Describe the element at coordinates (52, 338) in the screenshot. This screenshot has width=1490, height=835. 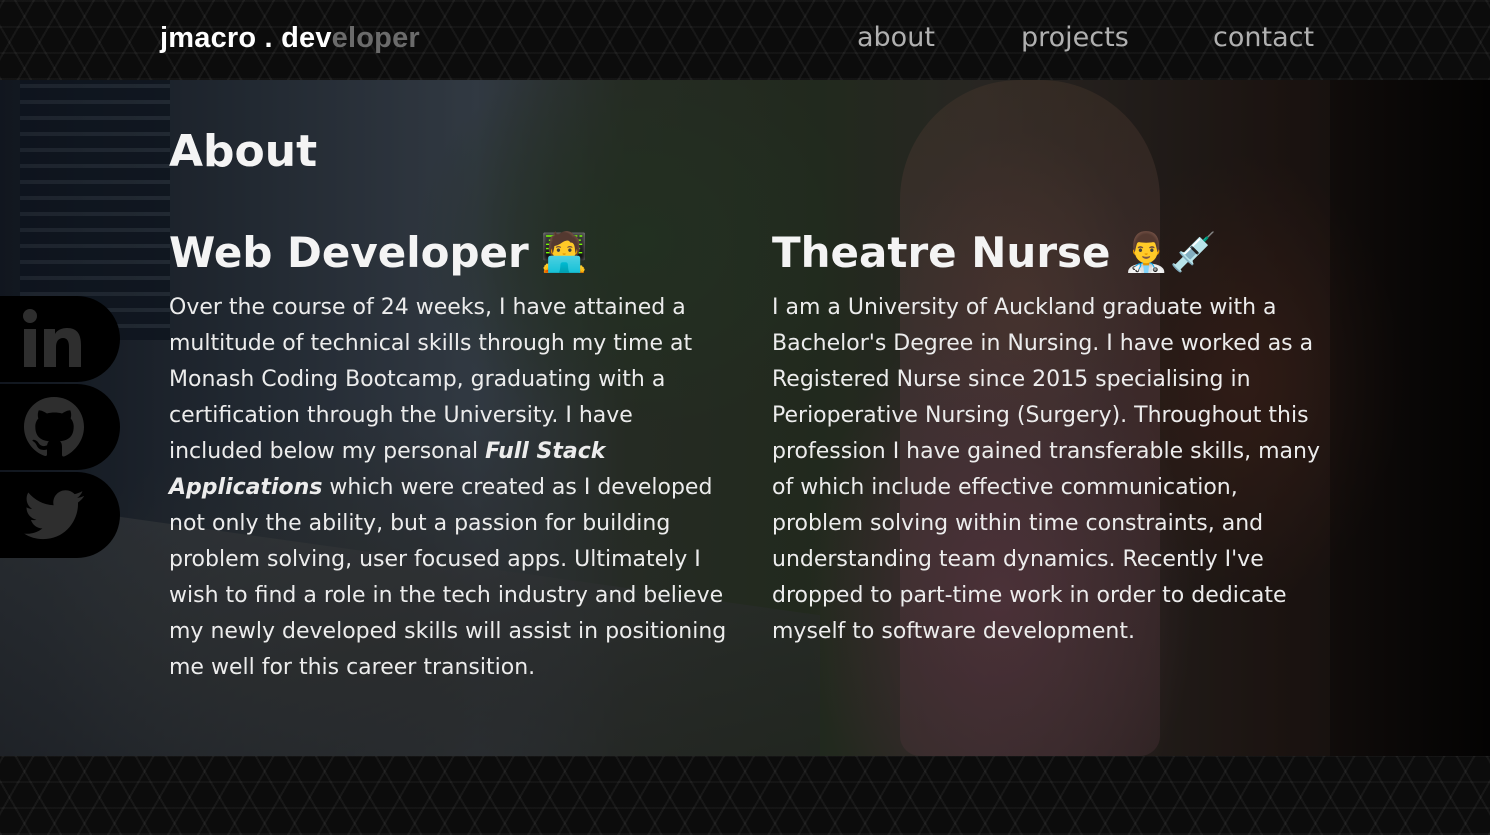
I see `linkedin-icon` at that location.